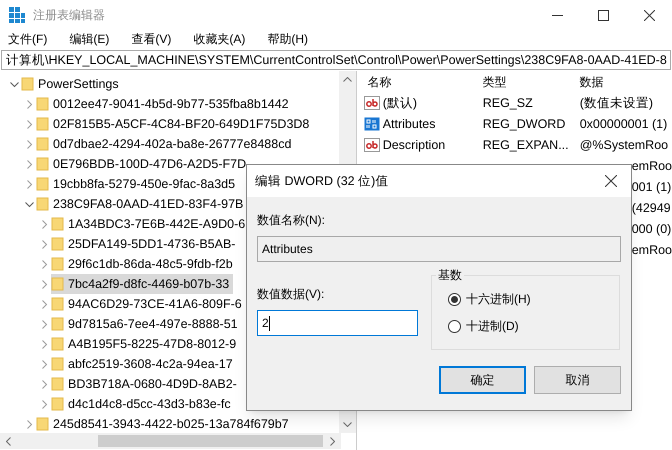  What do you see at coordinates (145, 344) in the screenshot?
I see `tree-item: A4B195F5-8225-47D8-8012-9` at bounding box center [145, 344].